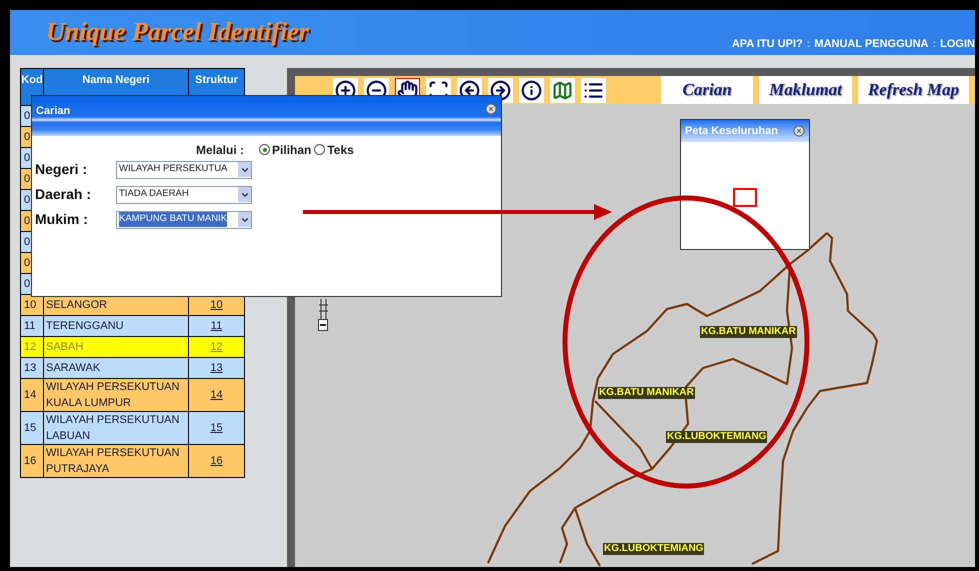 The image size is (979, 571). What do you see at coordinates (116, 80) in the screenshot?
I see `column-header: Nama Negeri` at bounding box center [116, 80].